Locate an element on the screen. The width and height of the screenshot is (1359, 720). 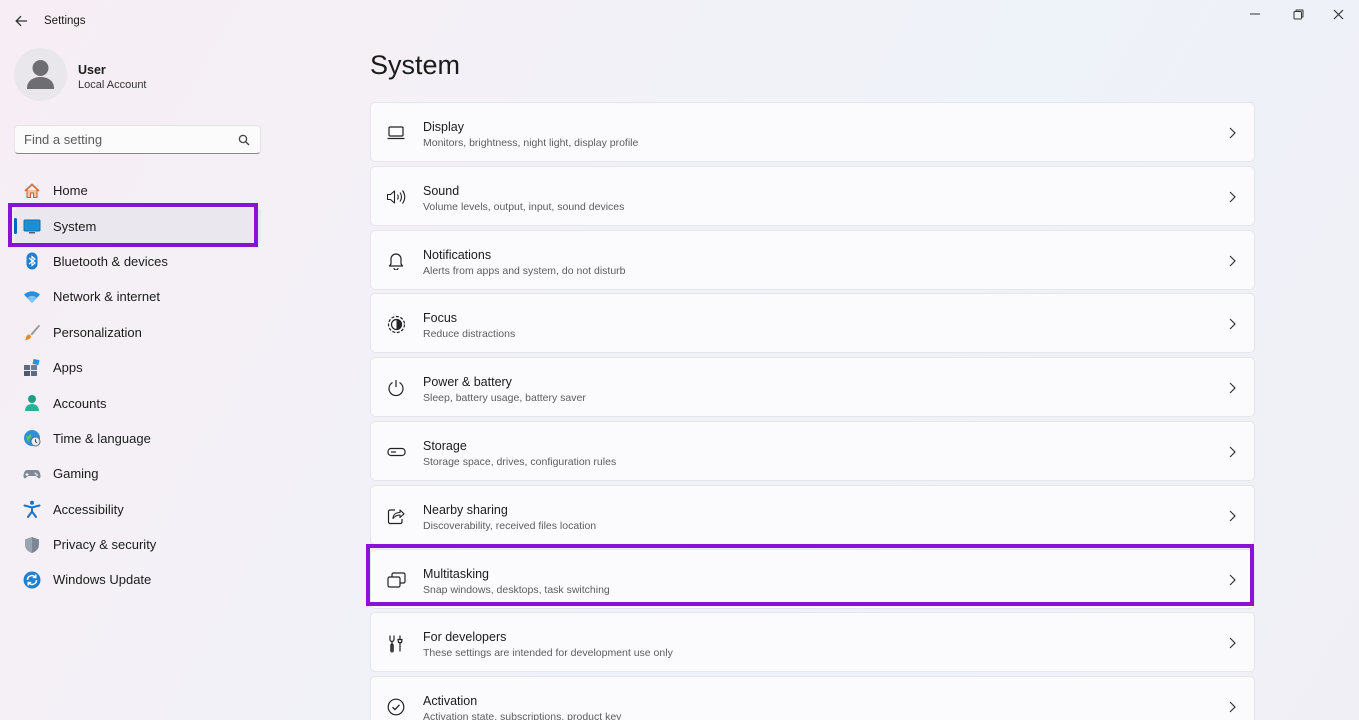
restore-button is located at coordinates (1298, 14).